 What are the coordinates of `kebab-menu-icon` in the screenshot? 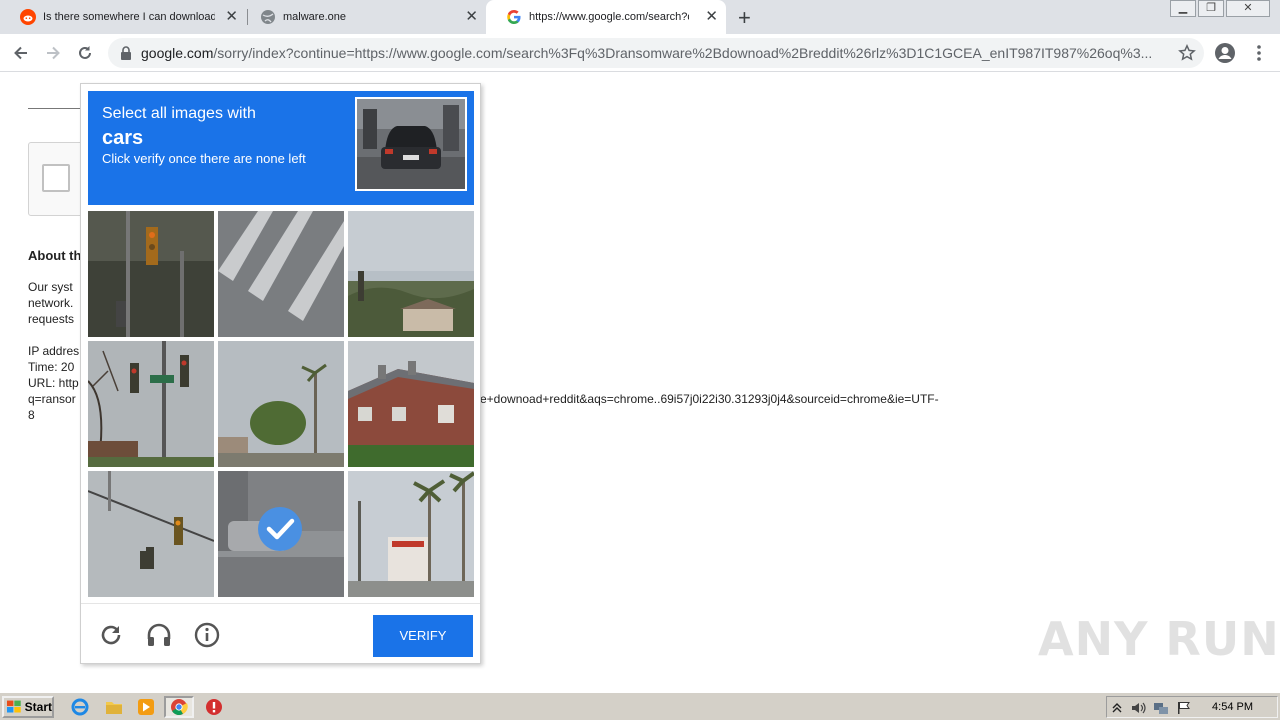 It's located at (1259, 53).